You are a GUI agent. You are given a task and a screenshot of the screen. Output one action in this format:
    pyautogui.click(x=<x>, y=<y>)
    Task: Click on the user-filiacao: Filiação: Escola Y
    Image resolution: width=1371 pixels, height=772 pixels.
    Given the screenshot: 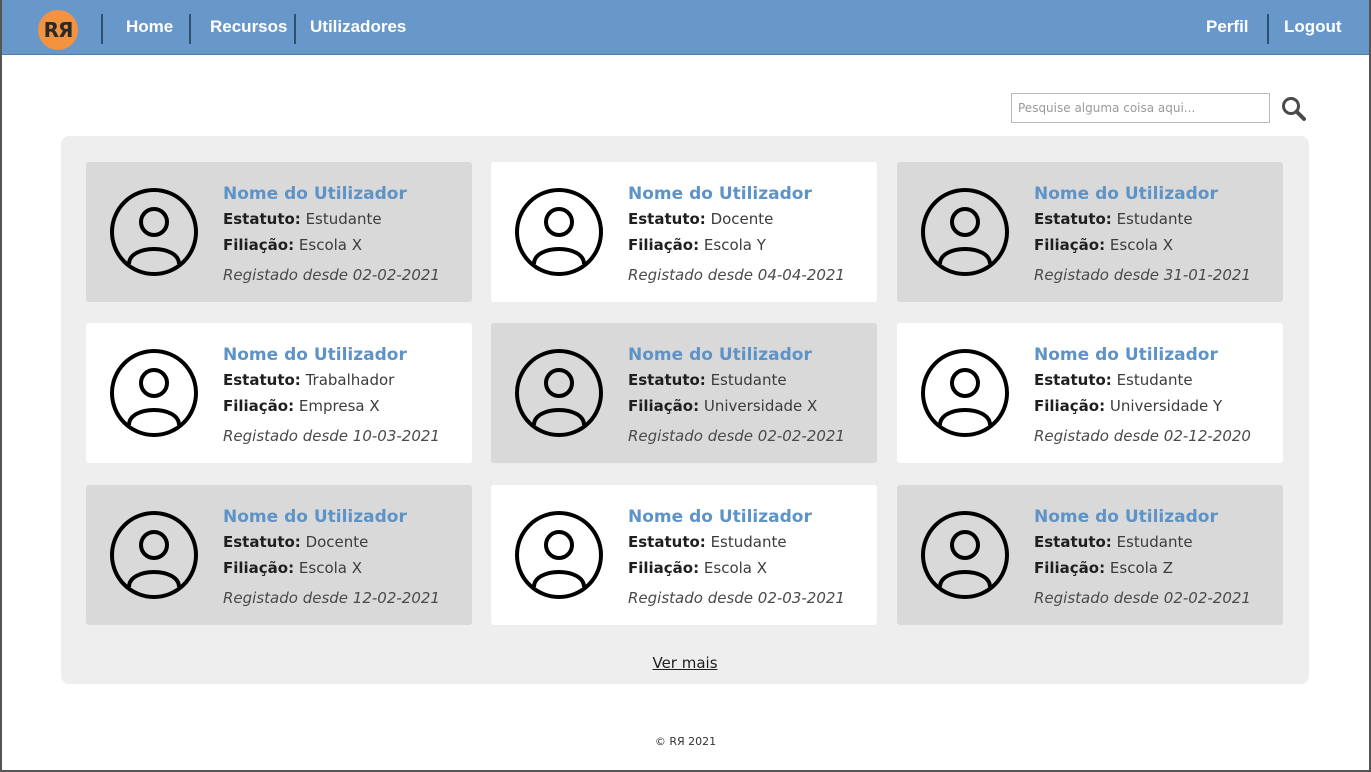 What is the action you would take?
    pyautogui.click(x=748, y=245)
    